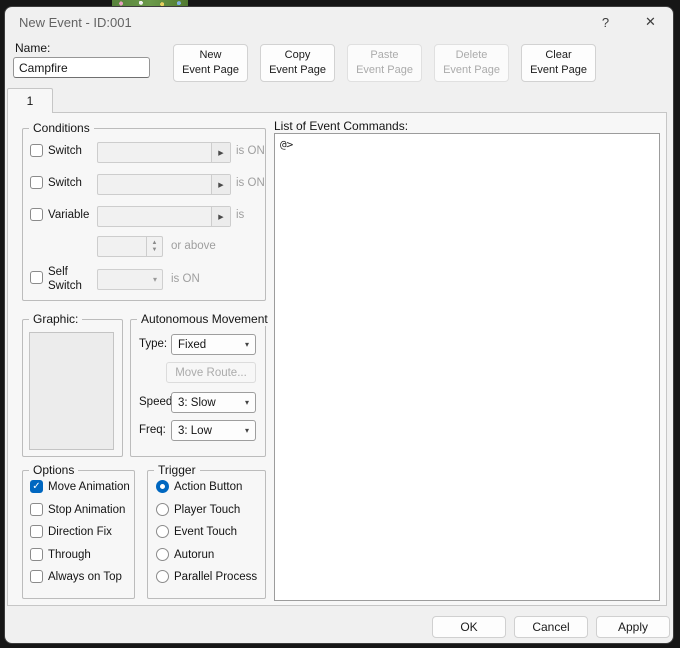 The image size is (680, 648). What do you see at coordinates (213, 344) in the screenshot?
I see `type-select: Fixed ▾` at bounding box center [213, 344].